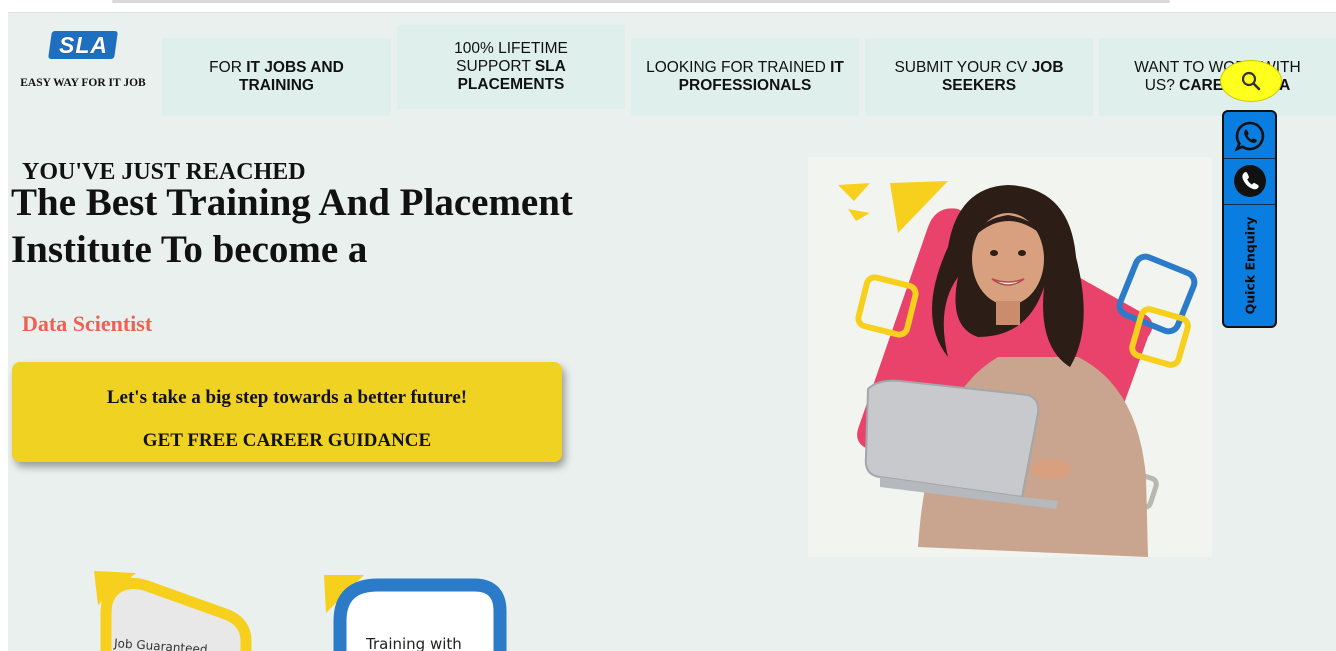 The image size is (1336, 651). What do you see at coordinates (83, 60) in the screenshot?
I see `site-logo: SLA EASY WAY FOR IT JOB` at bounding box center [83, 60].